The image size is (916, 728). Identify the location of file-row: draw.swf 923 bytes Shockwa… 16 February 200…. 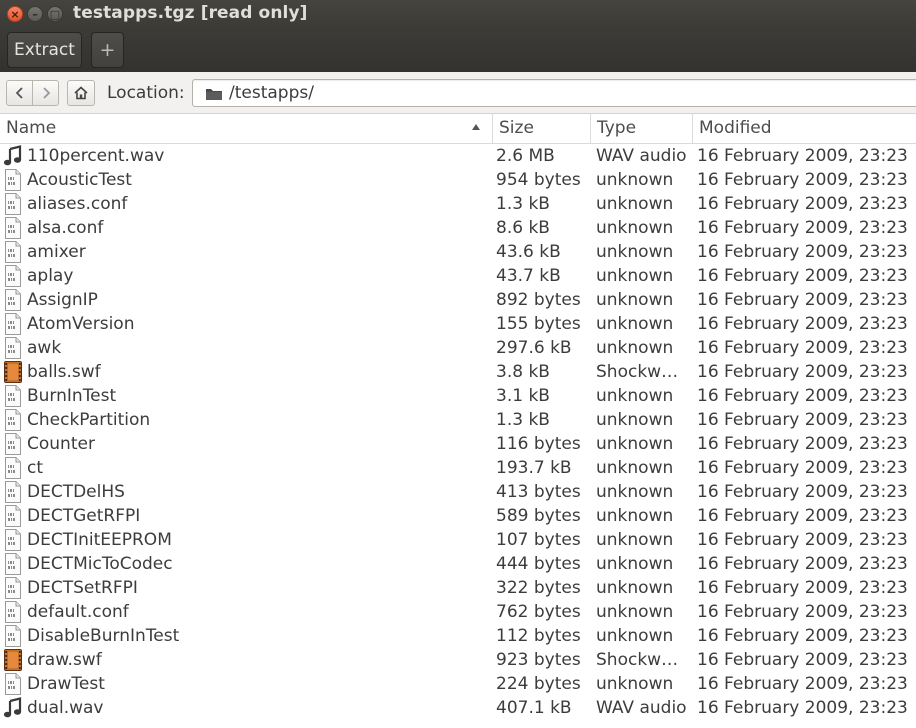
(458, 660).